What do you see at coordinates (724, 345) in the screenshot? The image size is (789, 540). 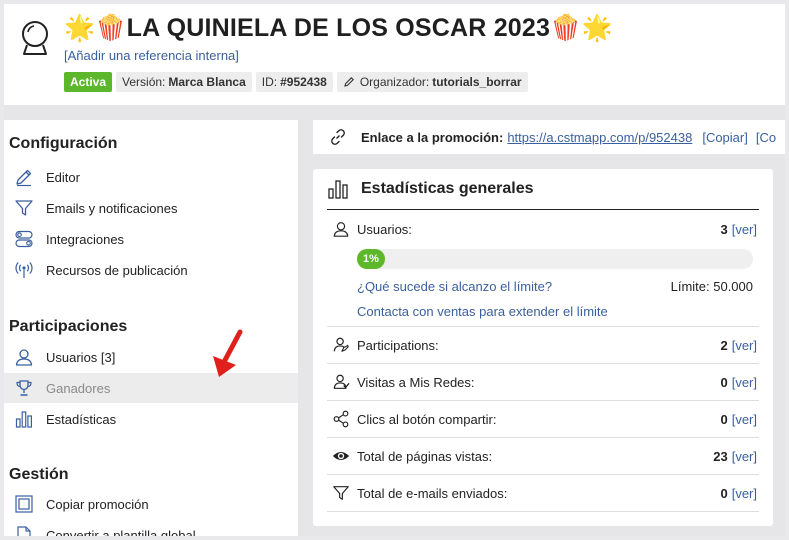 I see `stat-value: 2` at bounding box center [724, 345].